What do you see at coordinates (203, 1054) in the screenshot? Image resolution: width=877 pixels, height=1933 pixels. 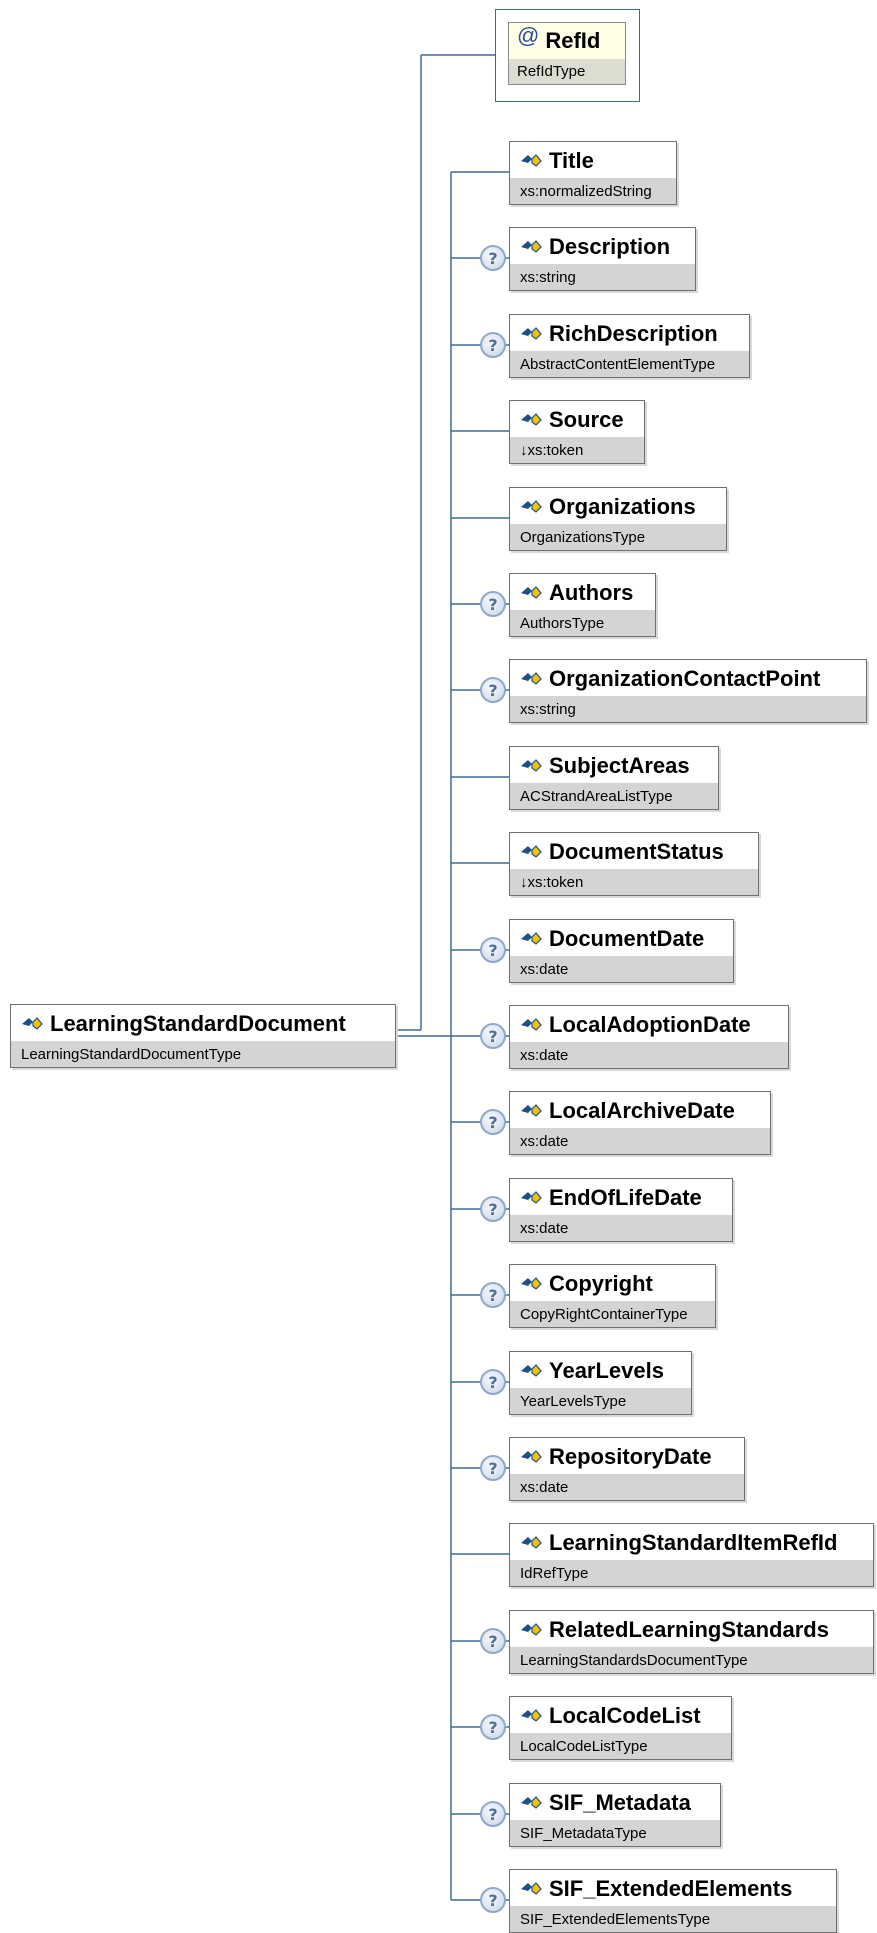 I see `root-element-type: LearningStandardDocumentType` at bounding box center [203, 1054].